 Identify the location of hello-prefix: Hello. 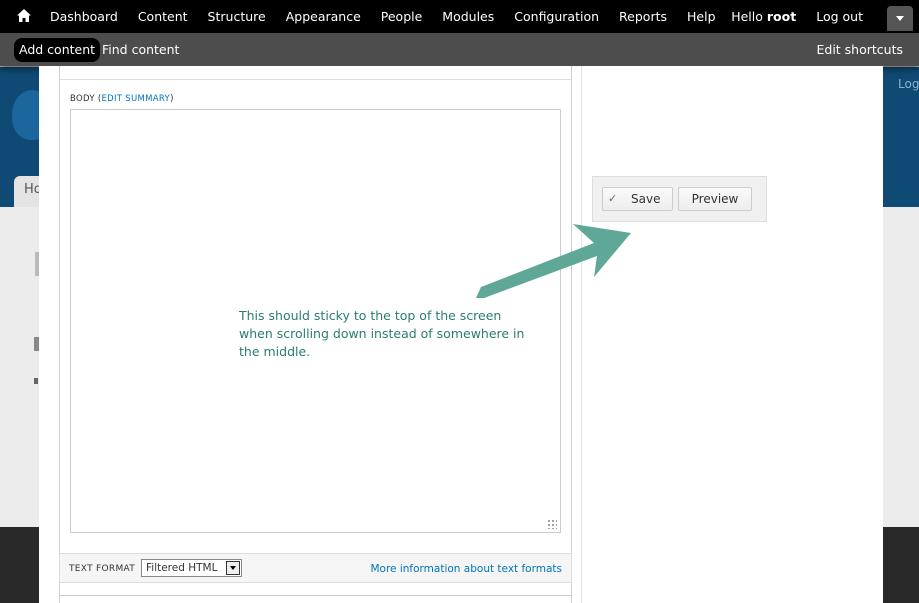
(749, 16).